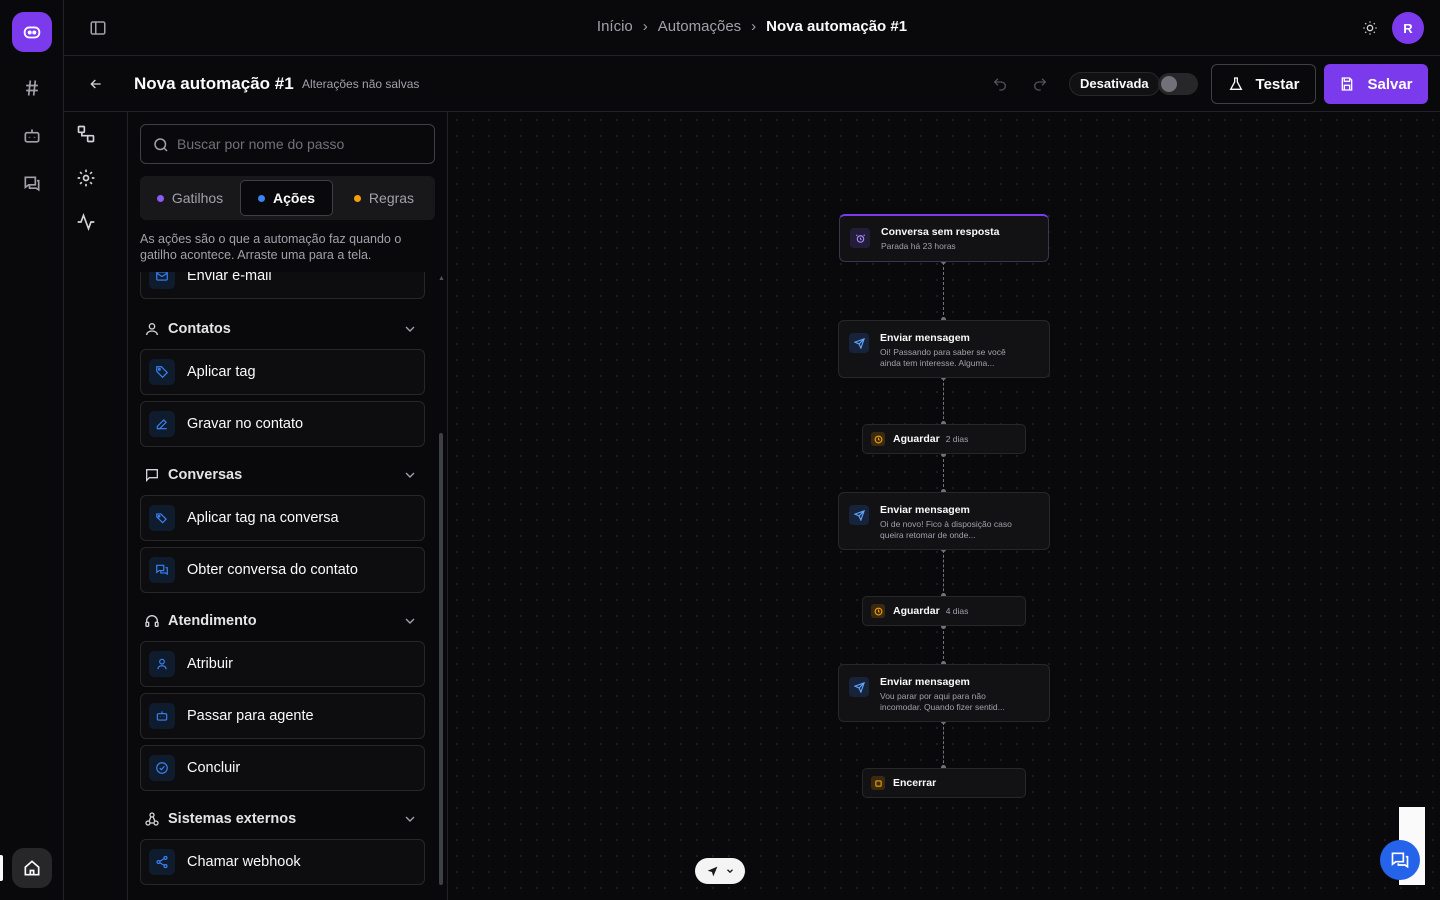 This screenshot has width=1440, height=900. Describe the element at coordinates (32, 868) in the screenshot. I see `home-button` at that location.